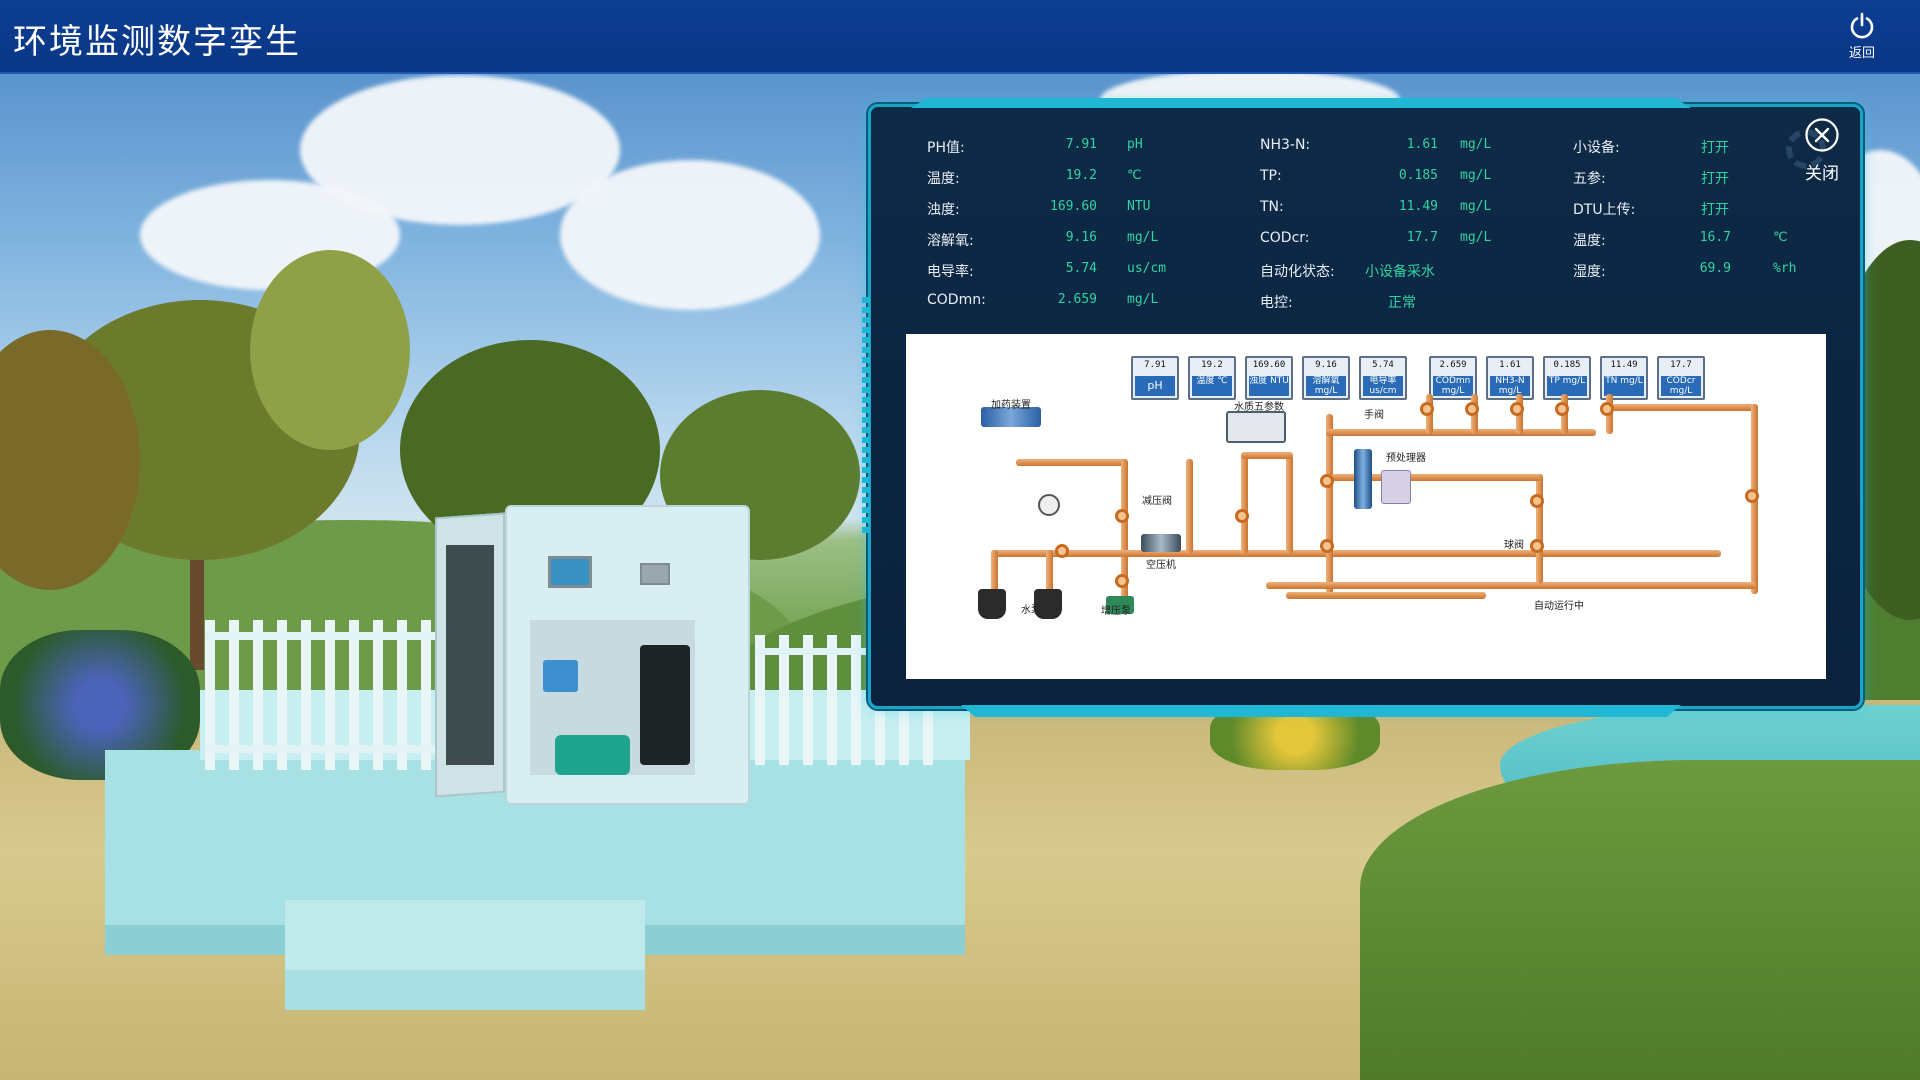  What do you see at coordinates (1390, 148) in the screenshot?
I see `reading-nh3n: NH3-N: 1.61 mg/L` at bounding box center [1390, 148].